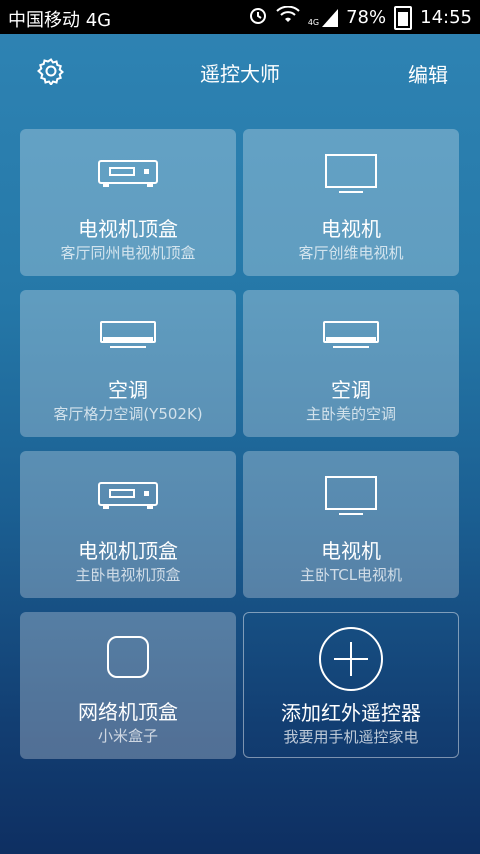 The image size is (480, 854). What do you see at coordinates (351, 713) in the screenshot?
I see `add-remote-label: 添加红外遥控器` at bounding box center [351, 713].